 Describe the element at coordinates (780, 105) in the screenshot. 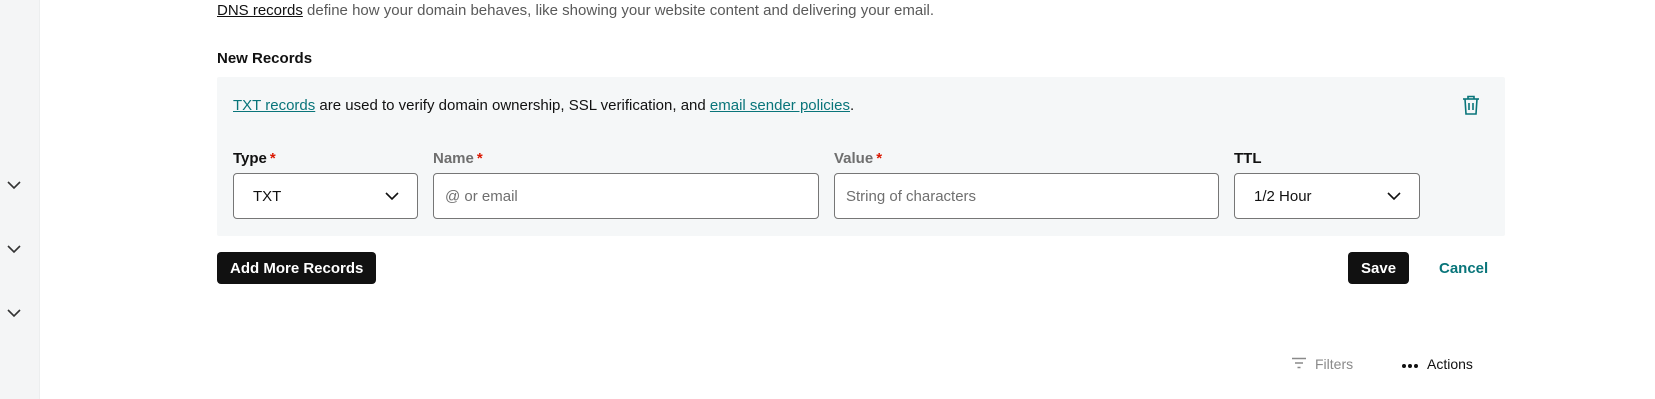

I see `email-sender-policies-link: email sender policies` at that location.